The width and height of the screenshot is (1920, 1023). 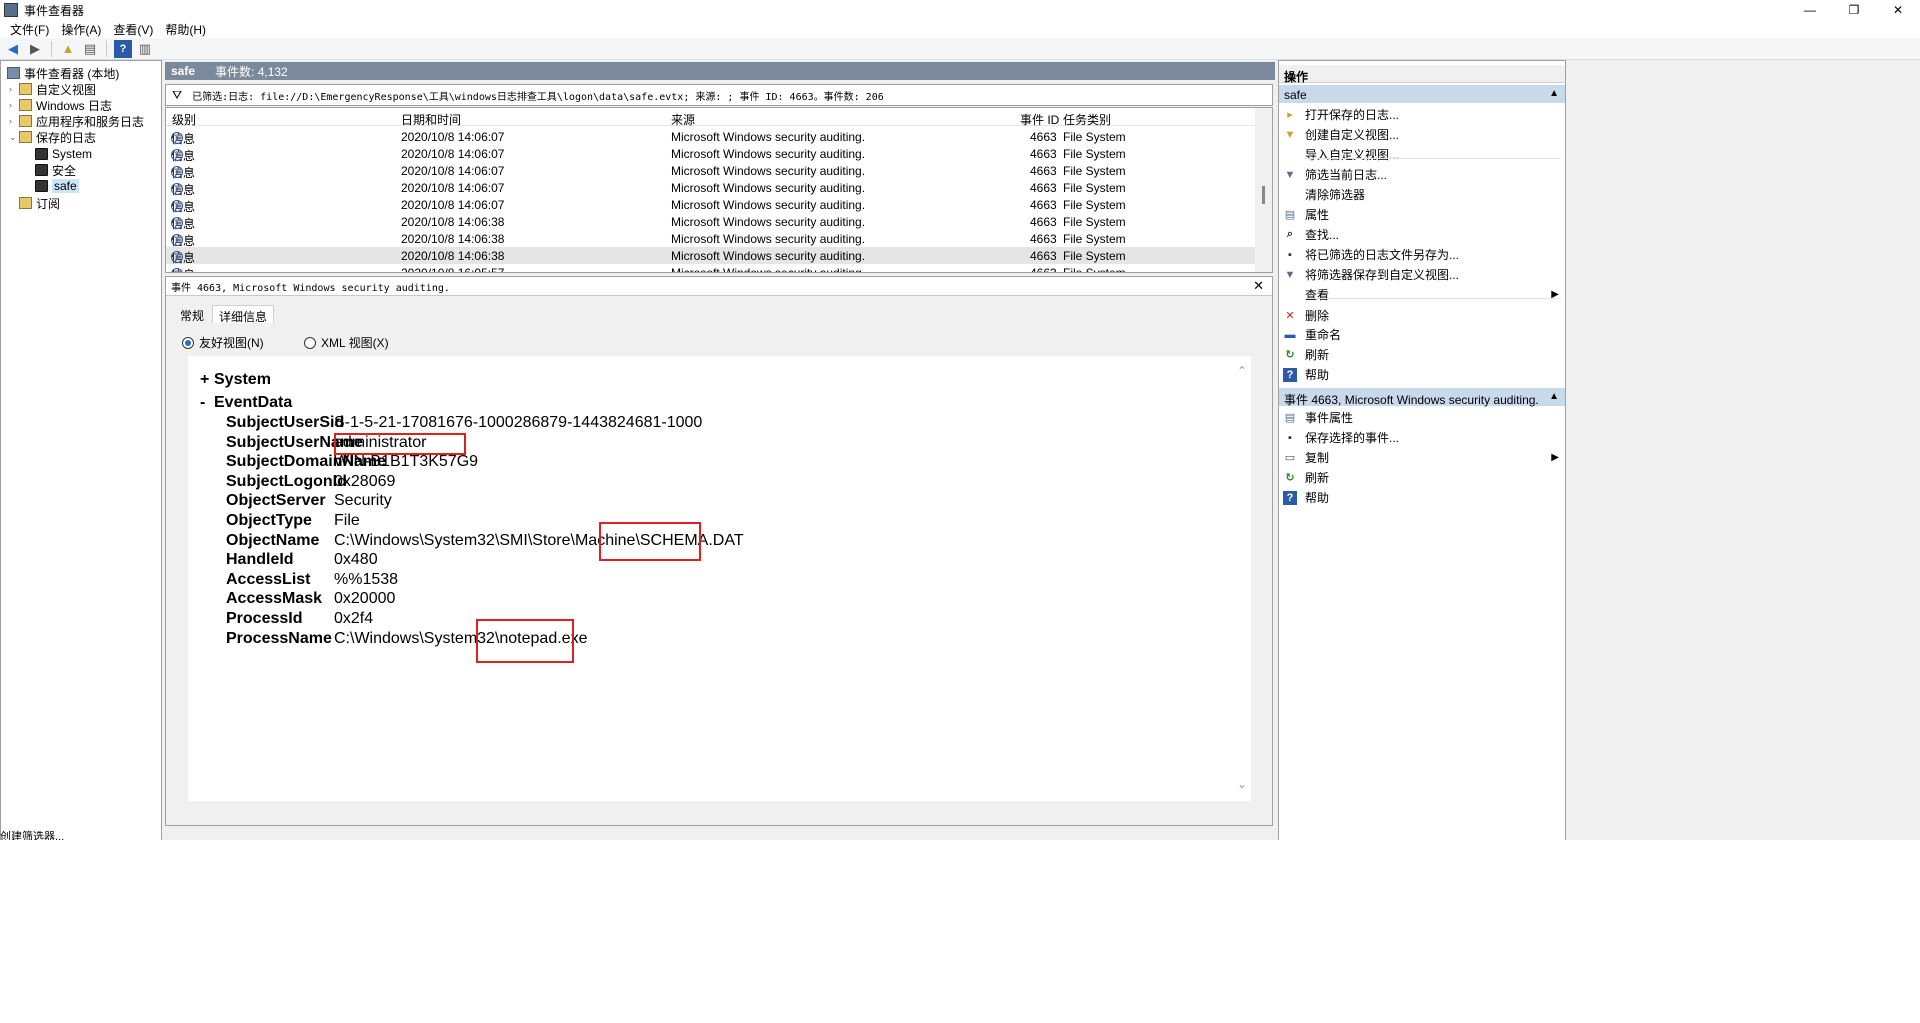 I want to click on forward-arrow-icon: ▶, so click(x=35, y=49).